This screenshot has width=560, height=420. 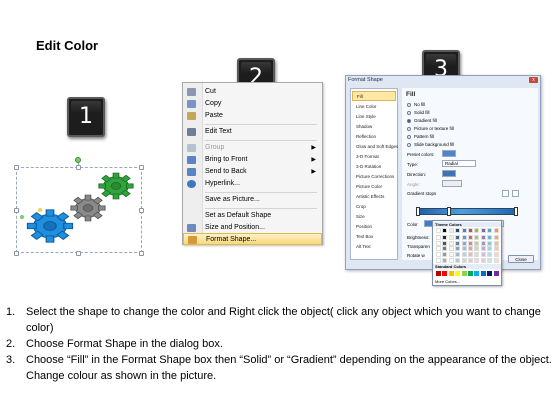 I want to click on nav-item-position: Position, so click(x=374, y=227).